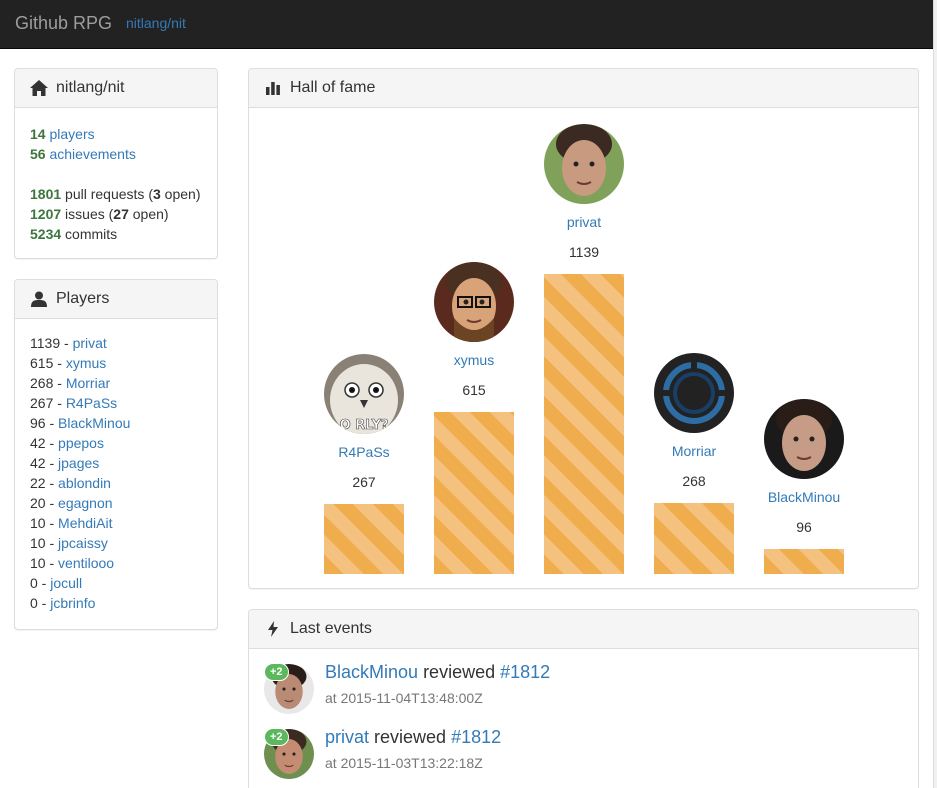 This screenshot has width=937, height=788. I want to click on players-panel-title: Players, so click(83, 298).